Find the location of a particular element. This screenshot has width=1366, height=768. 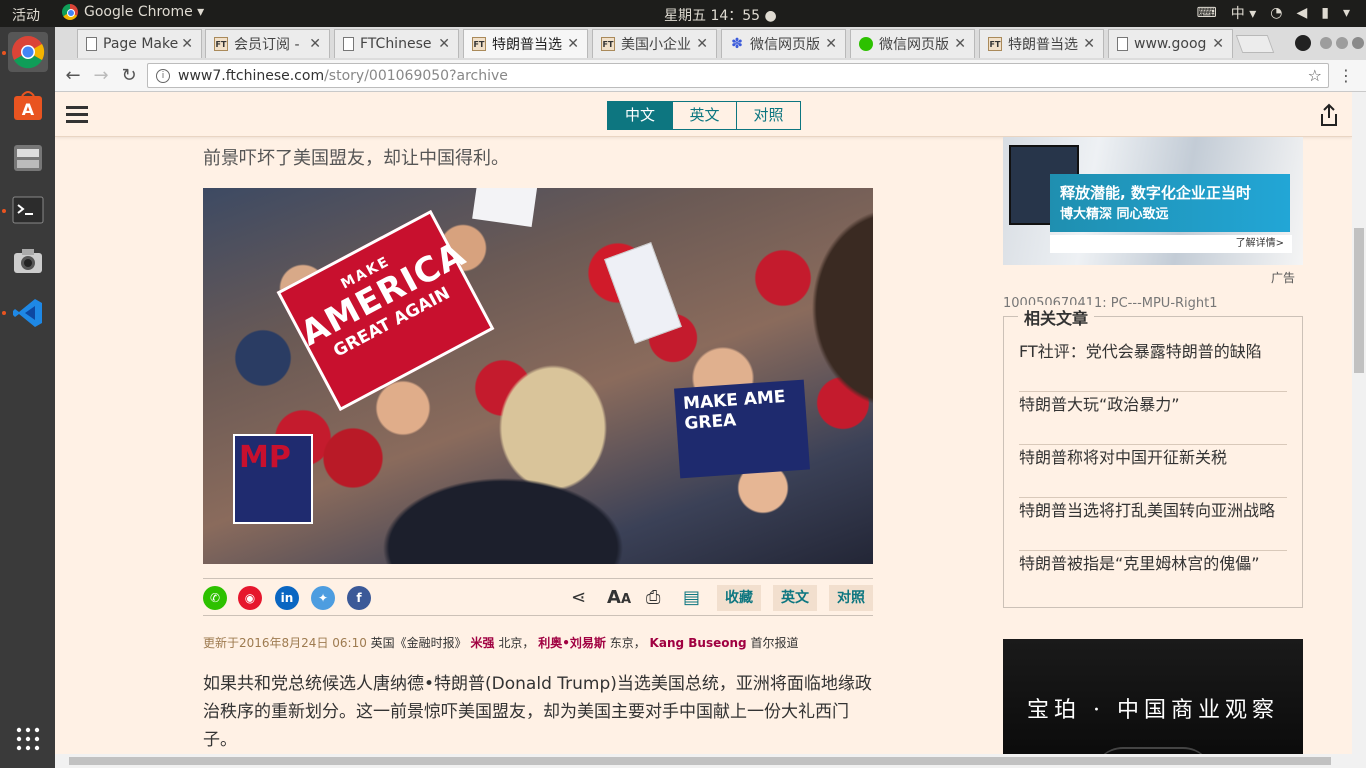

ad-cta-link: 了解详情> is located at coordinates (1171, 244).